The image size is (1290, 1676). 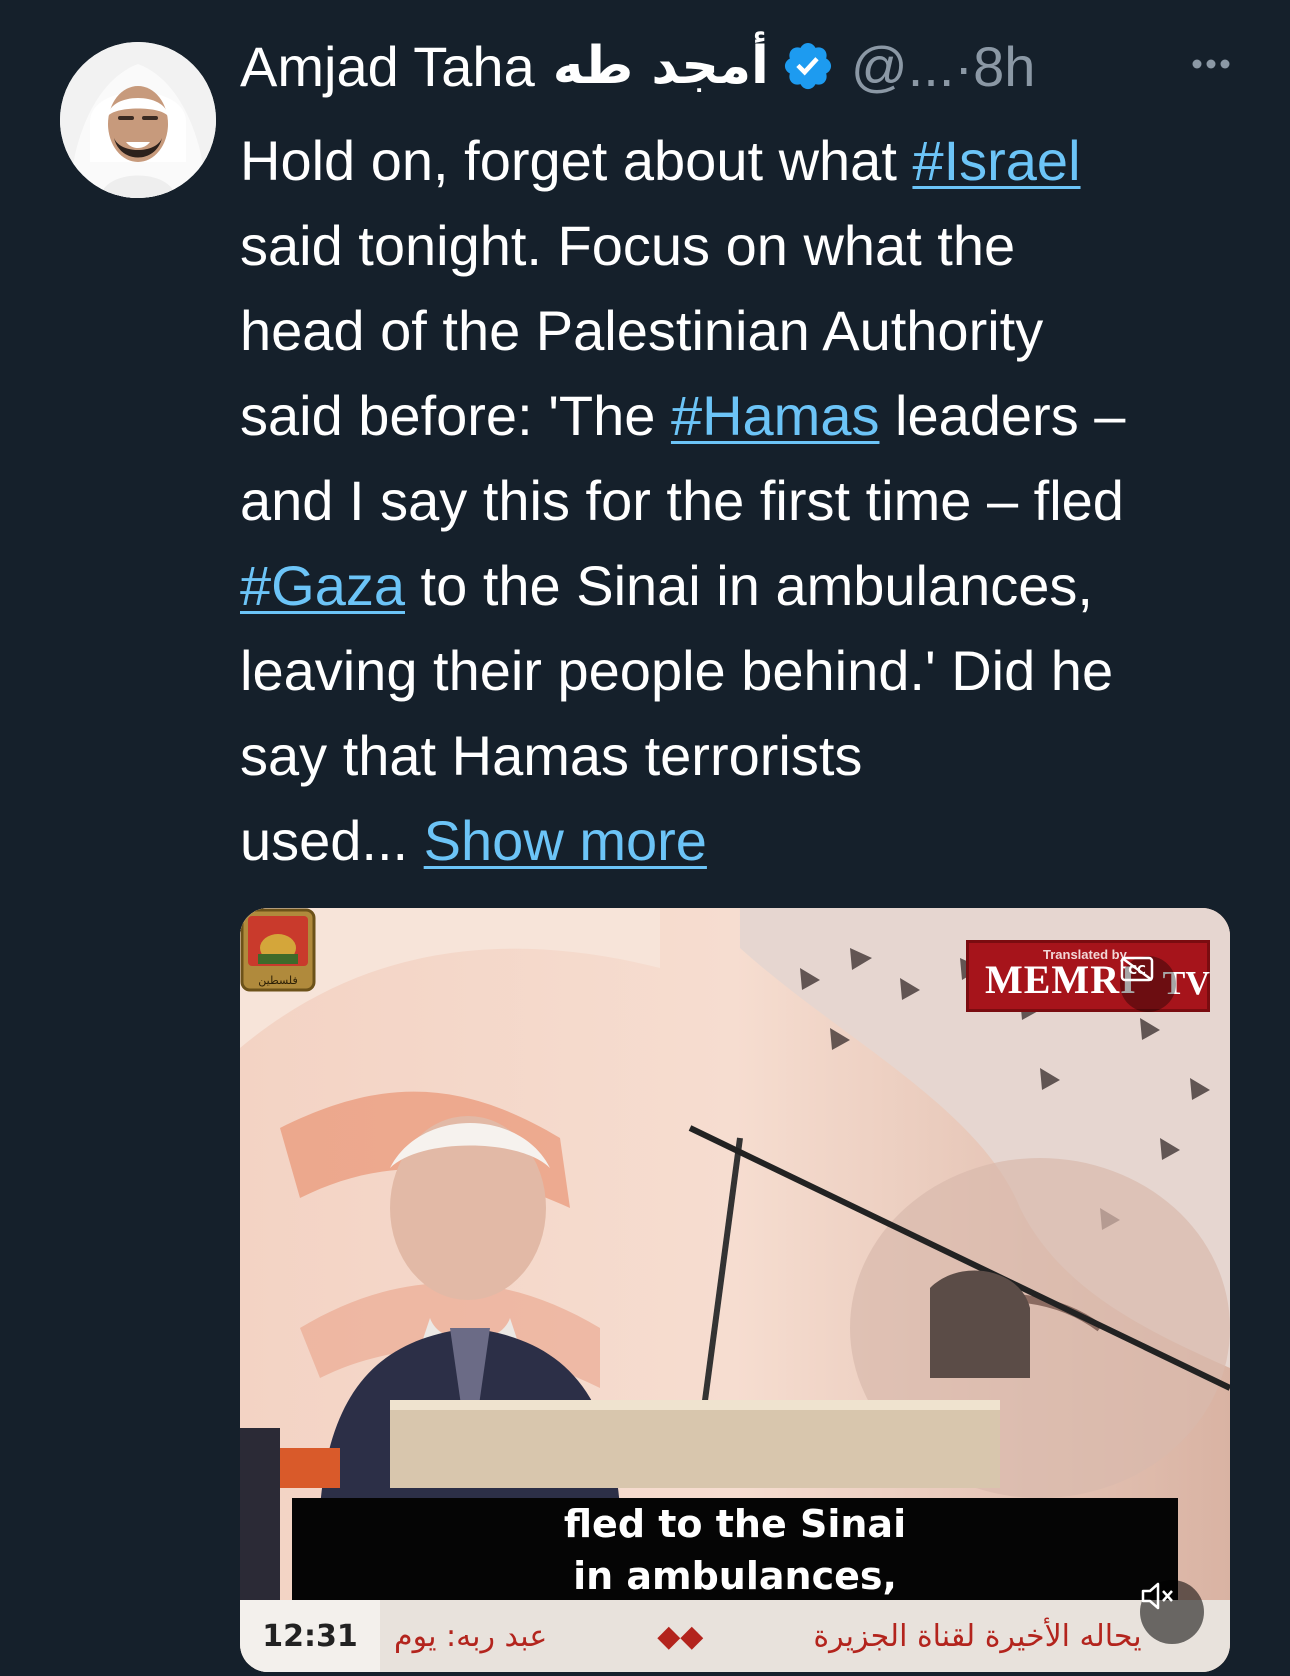 I want to click on tweet-text-segment: and I say this for the first time – fled, so click(x=682, y=500).